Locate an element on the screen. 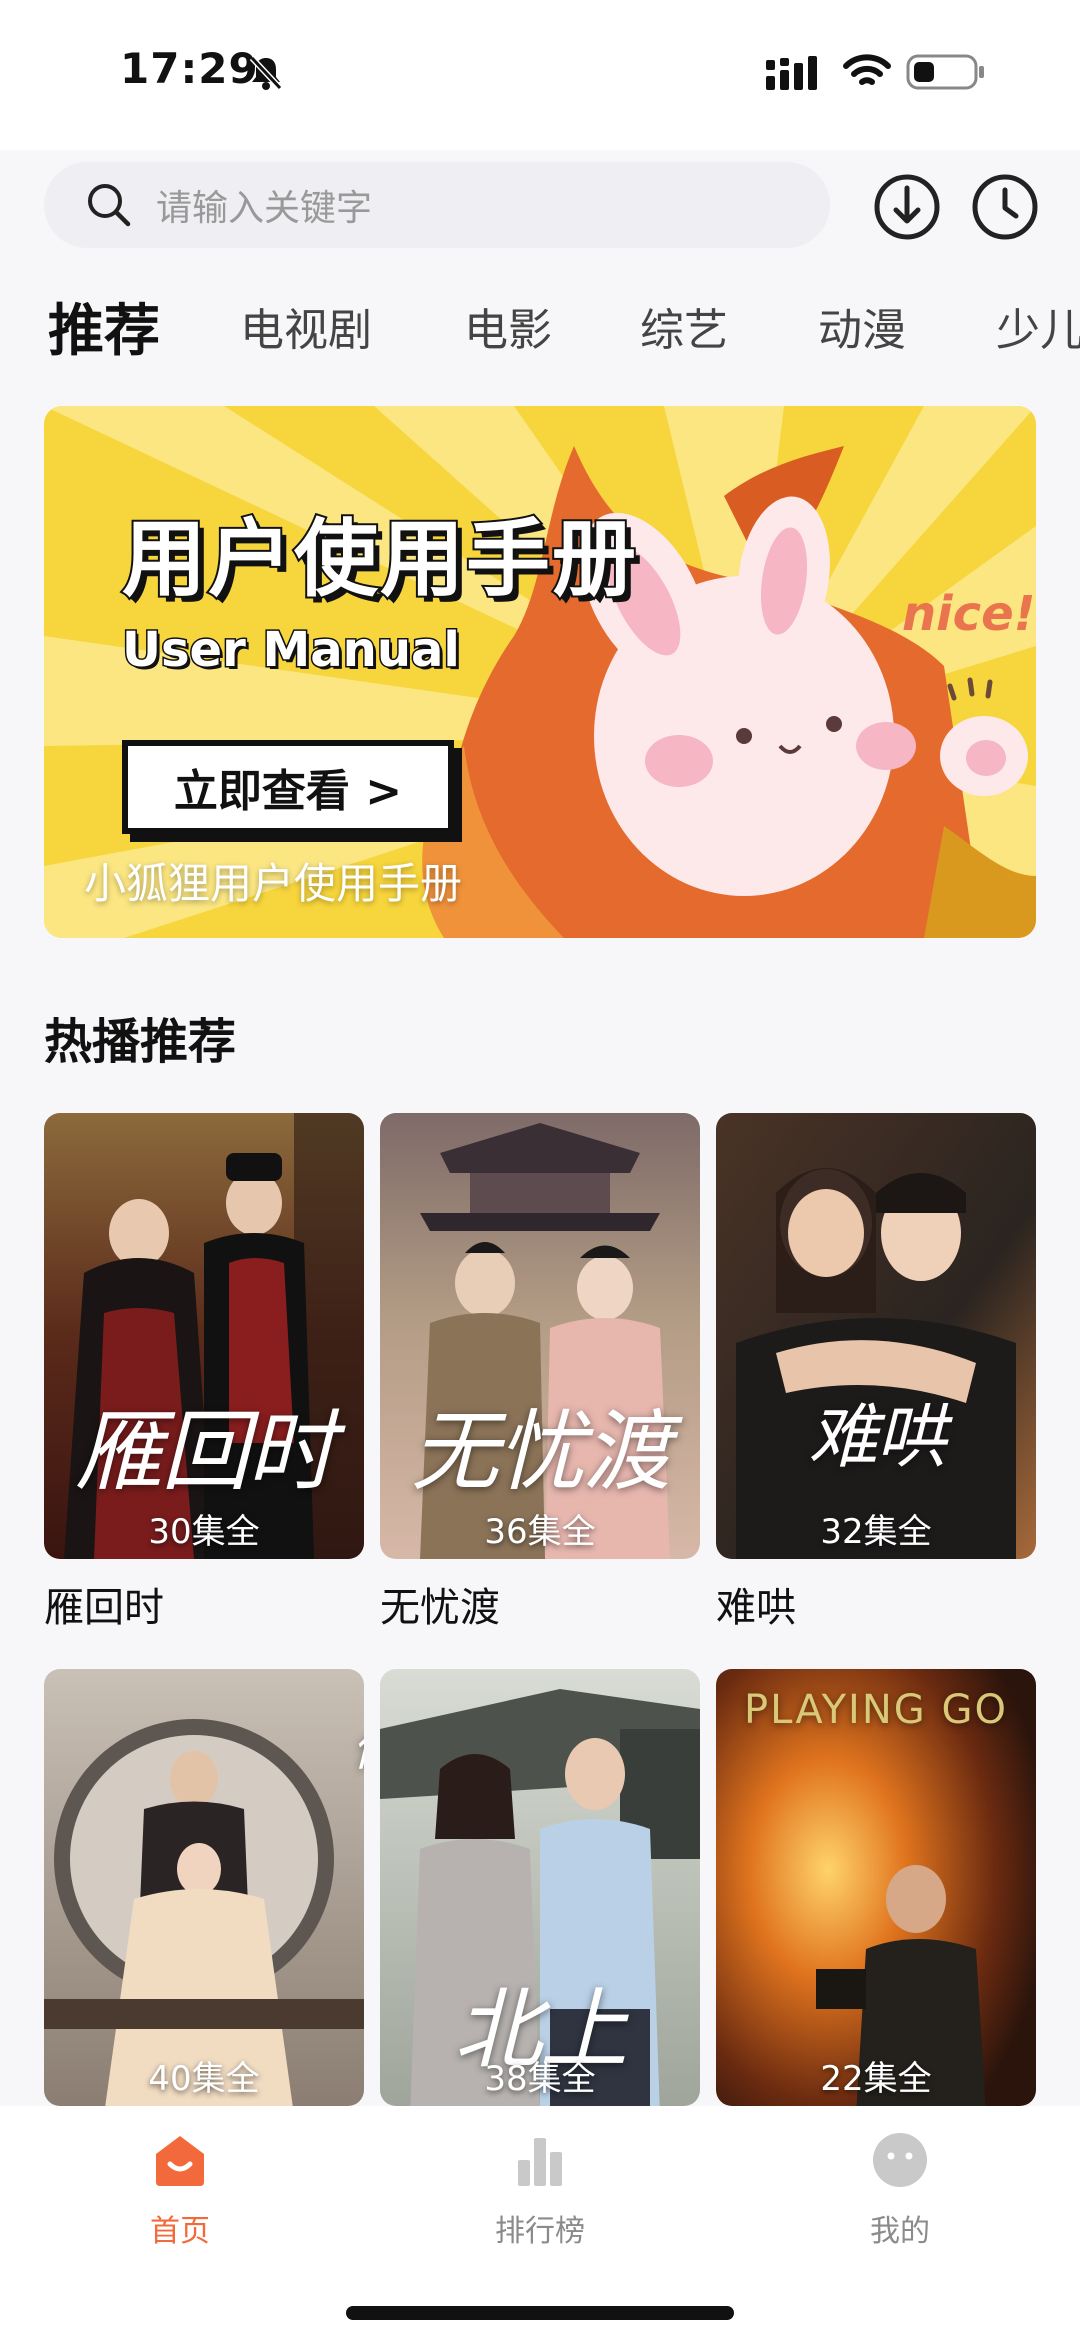  bell-off-icon is located at coordinates (266, 73).